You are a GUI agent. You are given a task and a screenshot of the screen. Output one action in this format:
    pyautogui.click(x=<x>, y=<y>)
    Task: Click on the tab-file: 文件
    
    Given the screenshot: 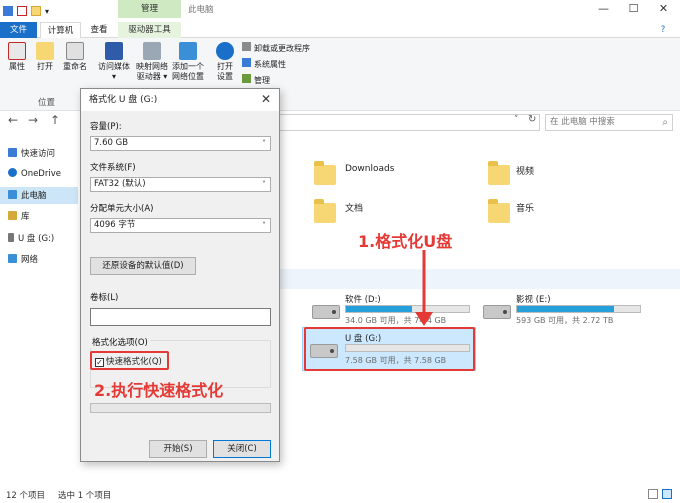 What is the action you would take?
    pyautogui.click(x=18, y=30)
    